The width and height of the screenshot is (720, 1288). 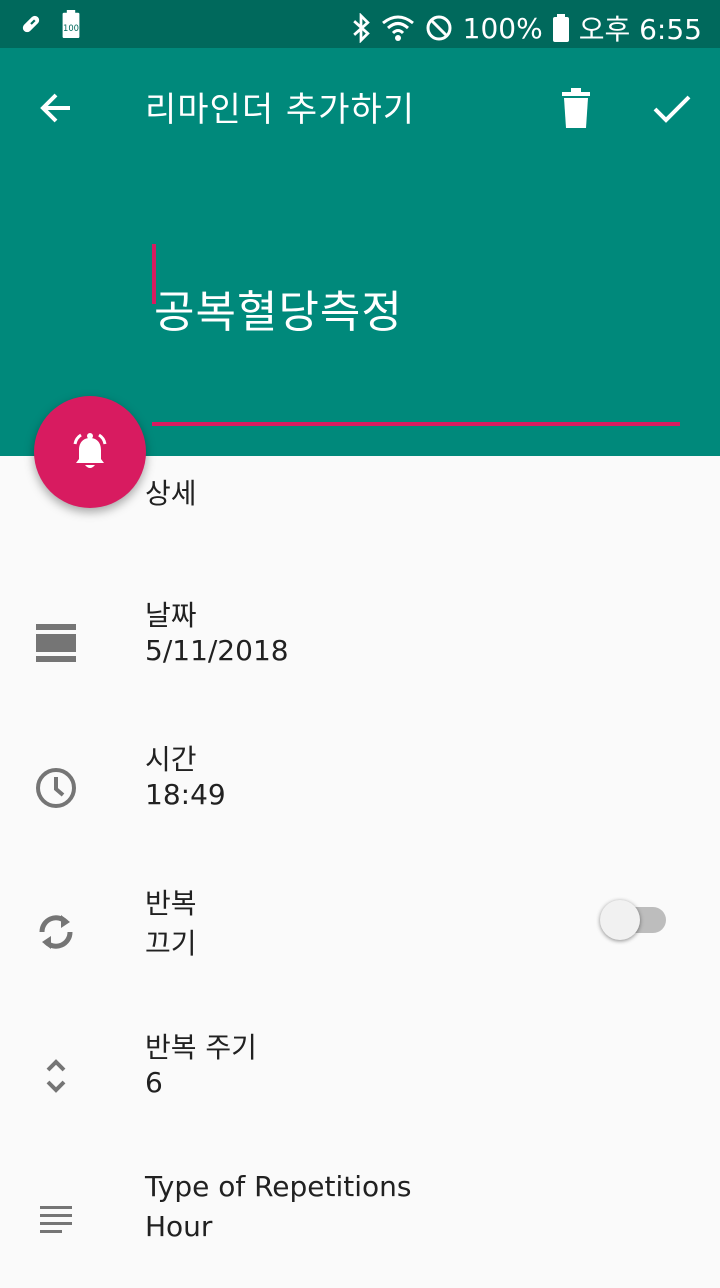 What do you see at coordinates (360, 796) in the screenshot?
I see `time-setting-row: 시간 18:49` at bounding box center [360, 796].